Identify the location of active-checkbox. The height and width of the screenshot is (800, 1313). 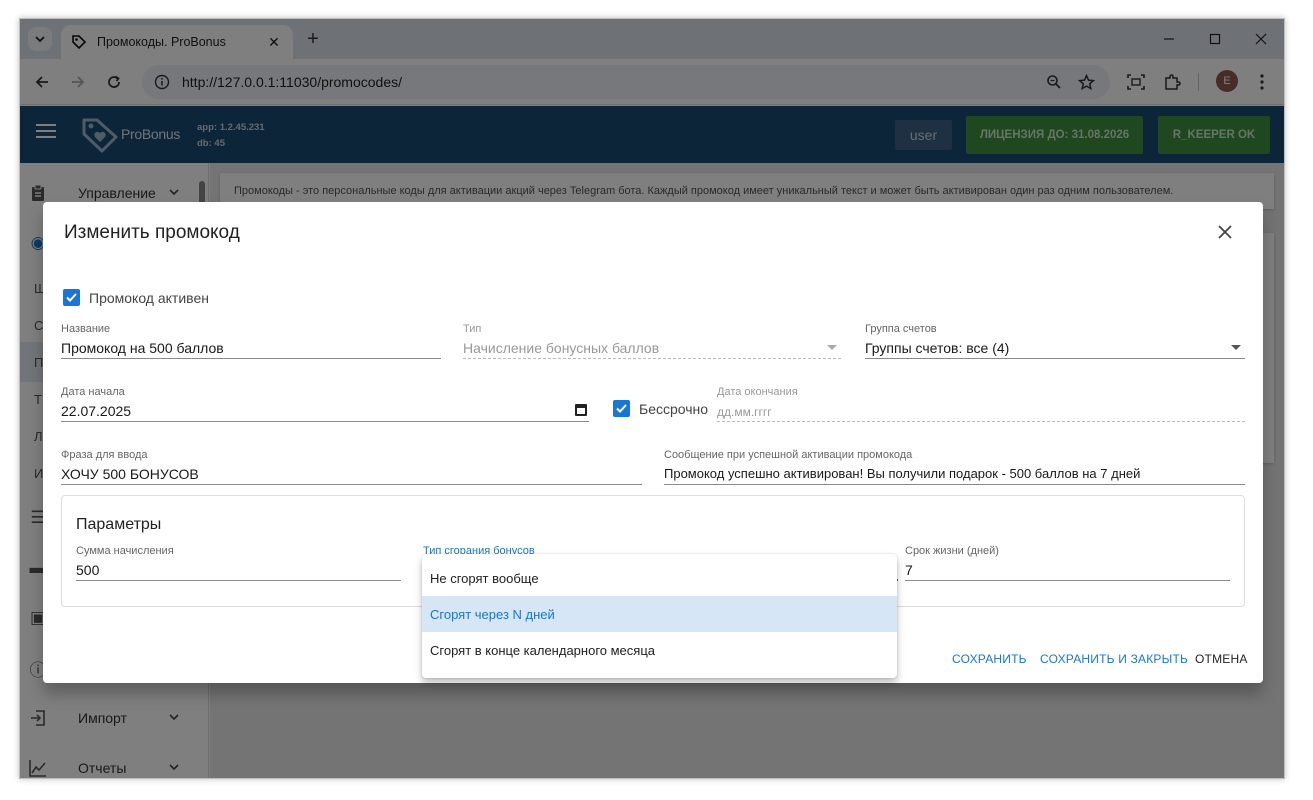
(71, 297).